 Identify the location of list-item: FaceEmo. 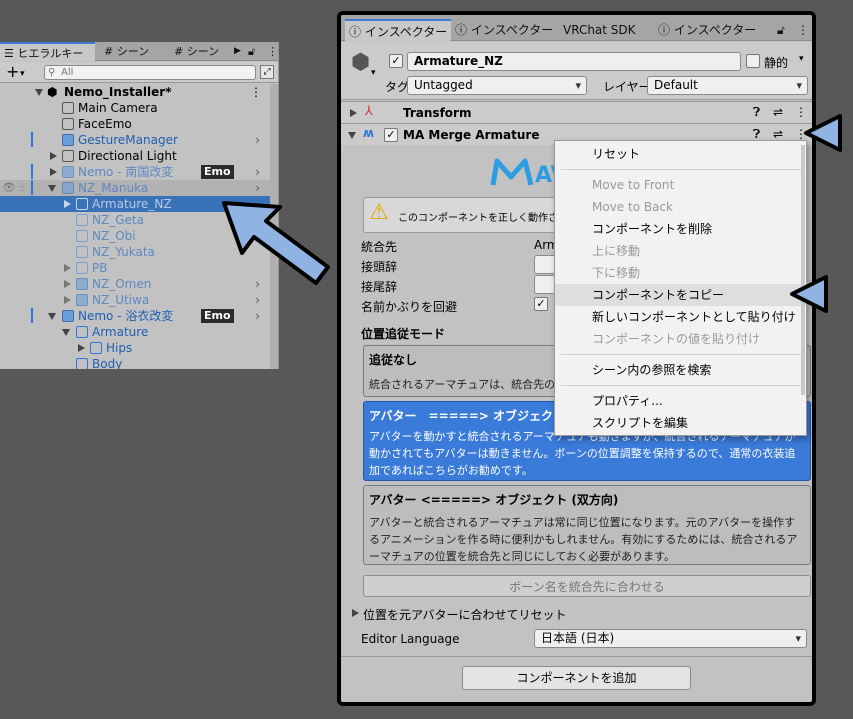
(135, 124).